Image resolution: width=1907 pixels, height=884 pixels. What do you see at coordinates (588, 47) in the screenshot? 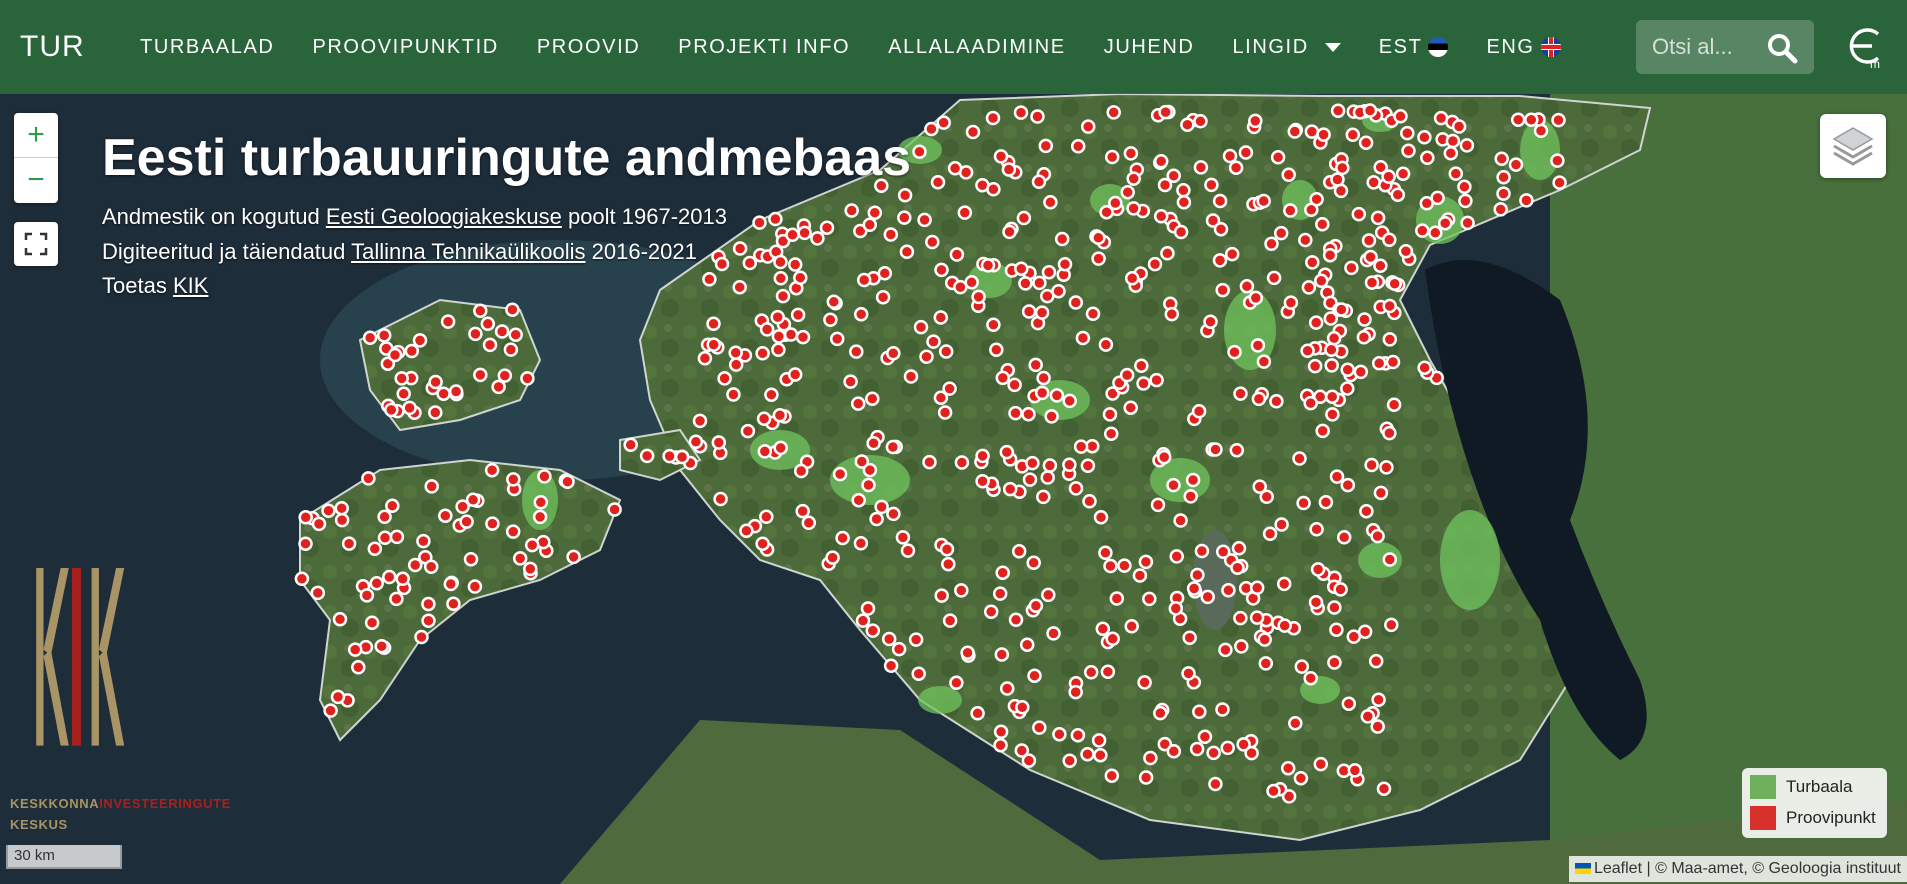
I see `nav-proovid: PROOVID` at bounding box center [588, 47].